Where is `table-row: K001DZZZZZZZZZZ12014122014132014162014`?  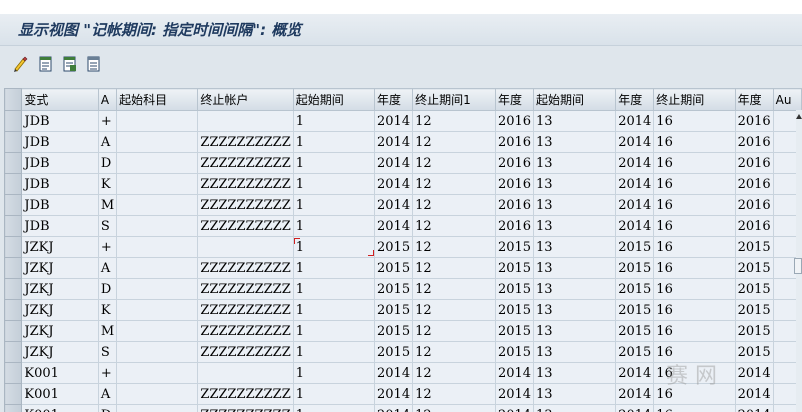
table-row: K001DZZZZZZZZZZ12014122014132014162014 is located at coordinates (403, 408).